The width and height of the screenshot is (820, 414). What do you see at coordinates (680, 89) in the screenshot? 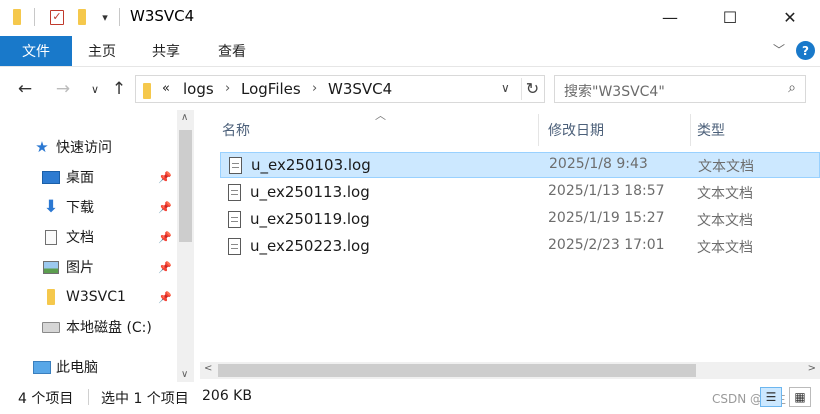
I see `search-input: 搜索"W3SVC4" ⌕` at bounding box center [680, 89].